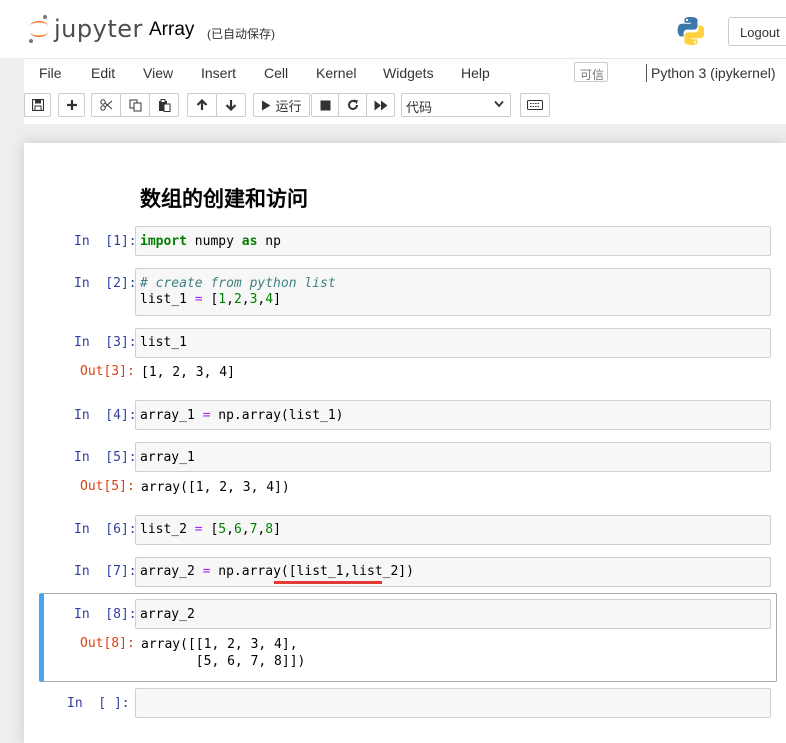  What do you see at coordinates (499, 104) in the screenshot?
I see `chevron-down-icon` at bounding box center [499, 104].